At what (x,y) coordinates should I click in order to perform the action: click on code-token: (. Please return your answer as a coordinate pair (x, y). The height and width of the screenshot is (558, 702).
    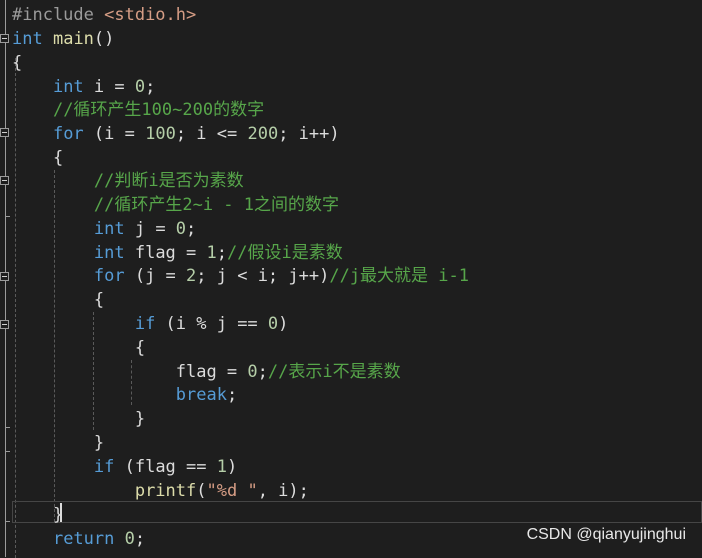
    Looking at the image, I should click on (201, 491).